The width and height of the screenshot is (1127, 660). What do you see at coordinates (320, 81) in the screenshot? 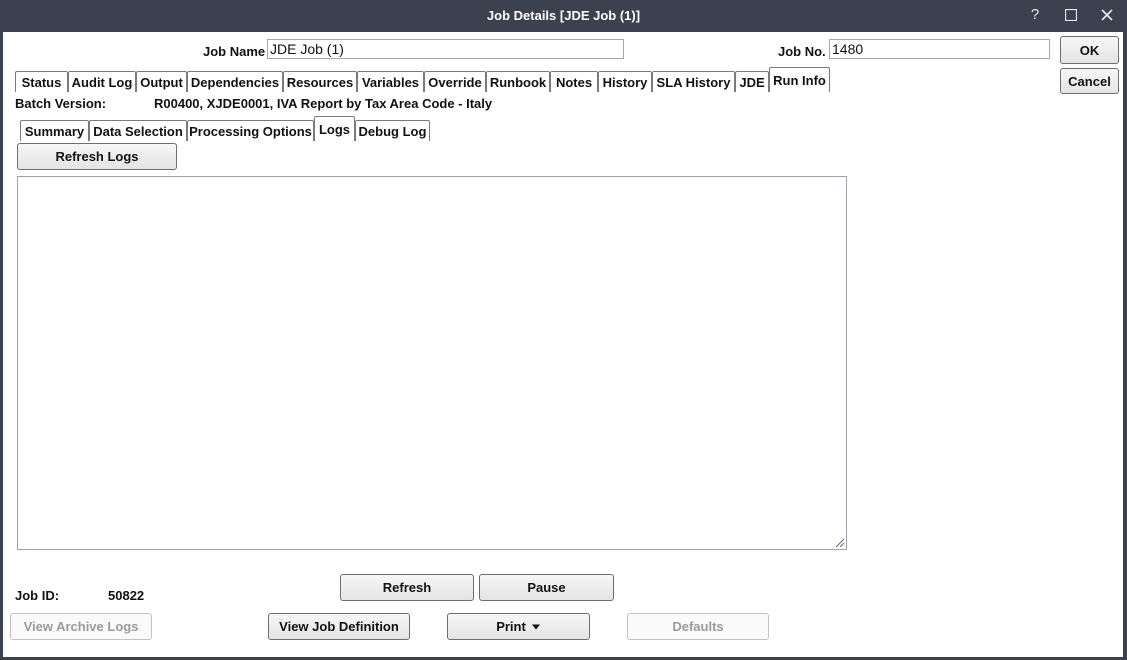
I see `tab-resources: Resources` at bounding box center [320, 81].